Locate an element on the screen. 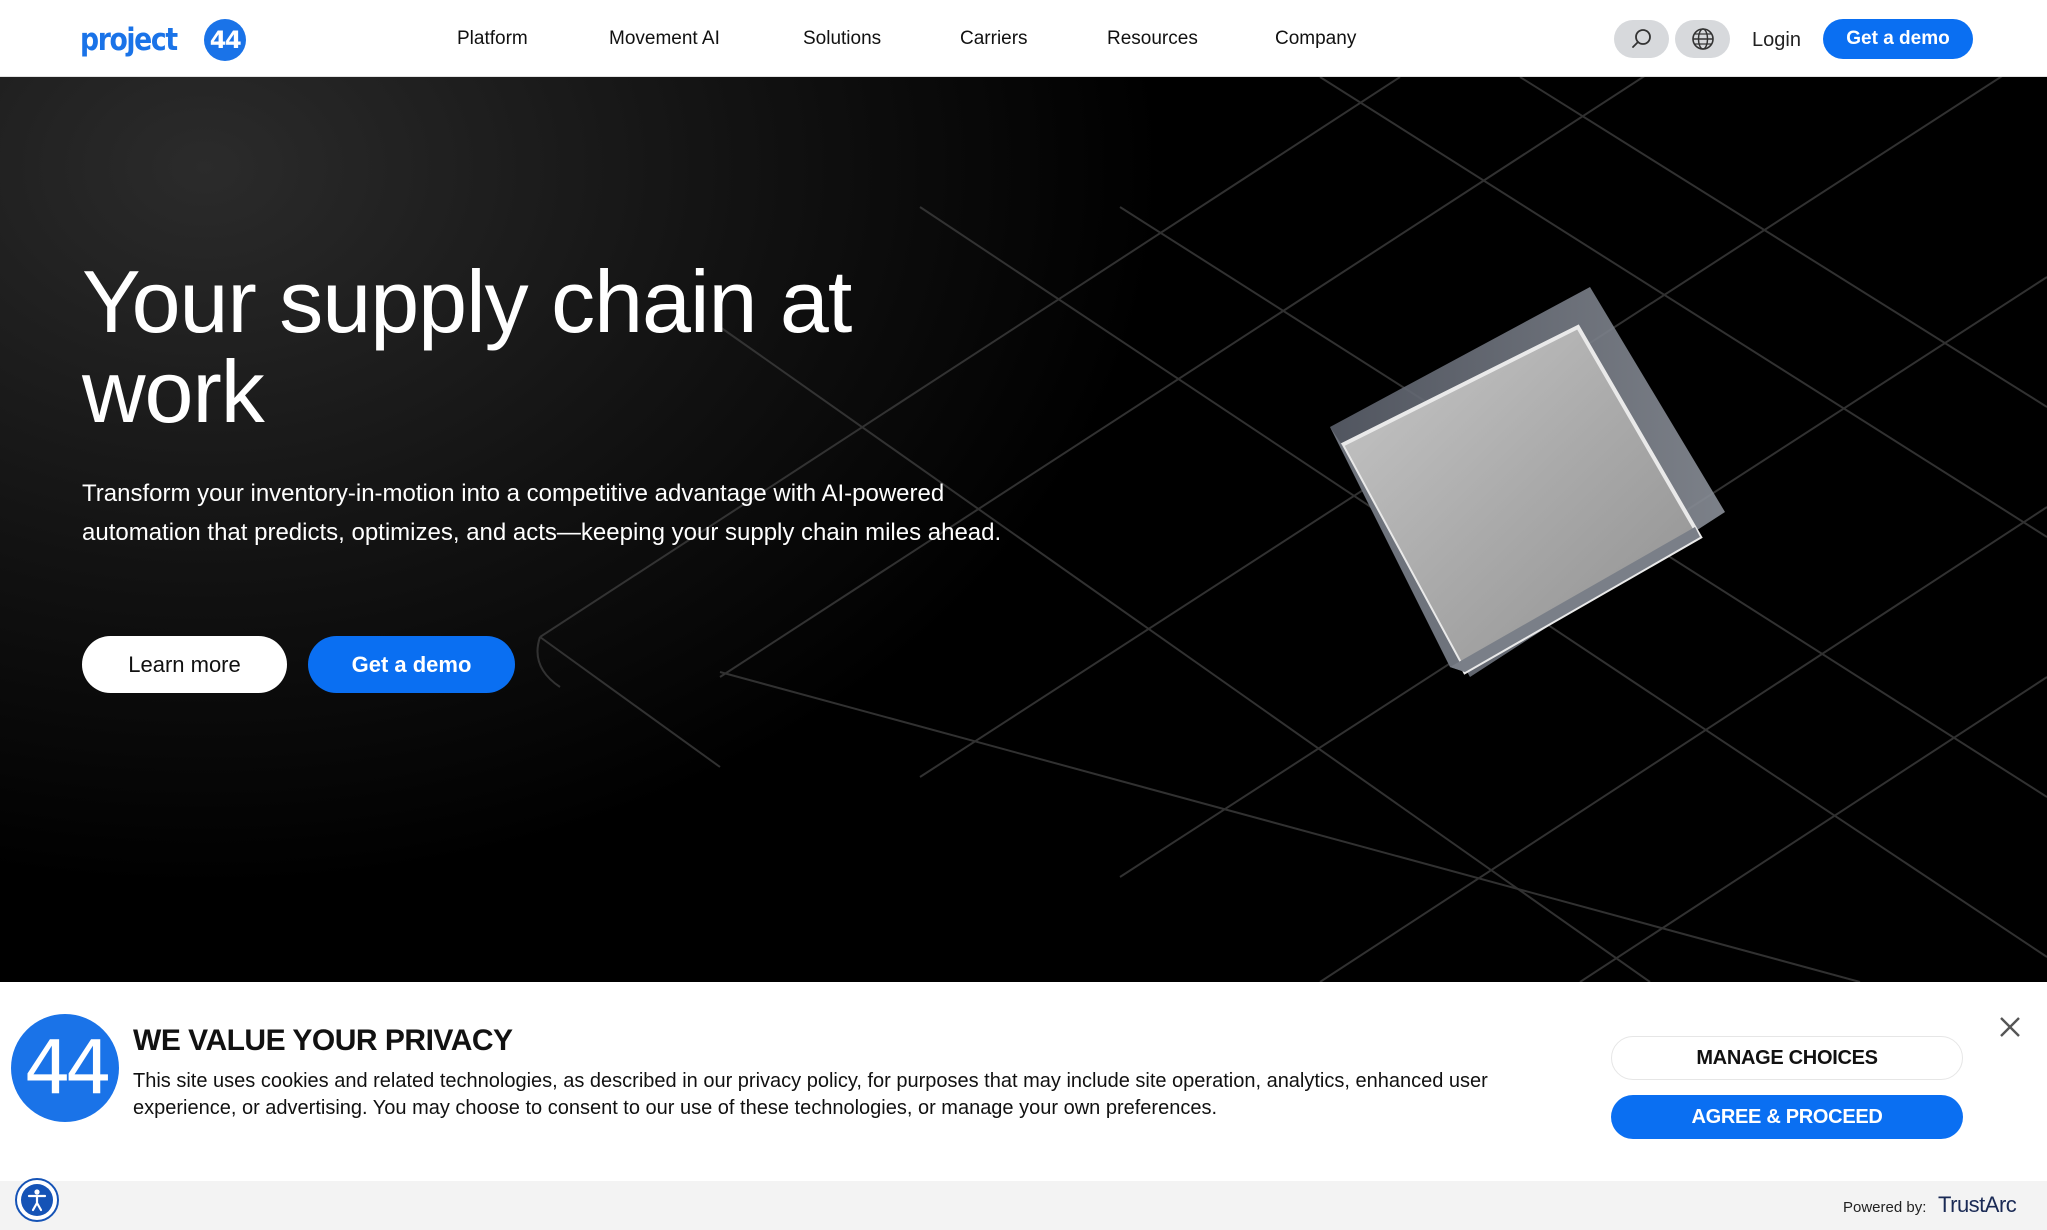 The width and height of the screenshot is (2047, 1230). nav-resources: Resources is located at coordinates (1152, 38).